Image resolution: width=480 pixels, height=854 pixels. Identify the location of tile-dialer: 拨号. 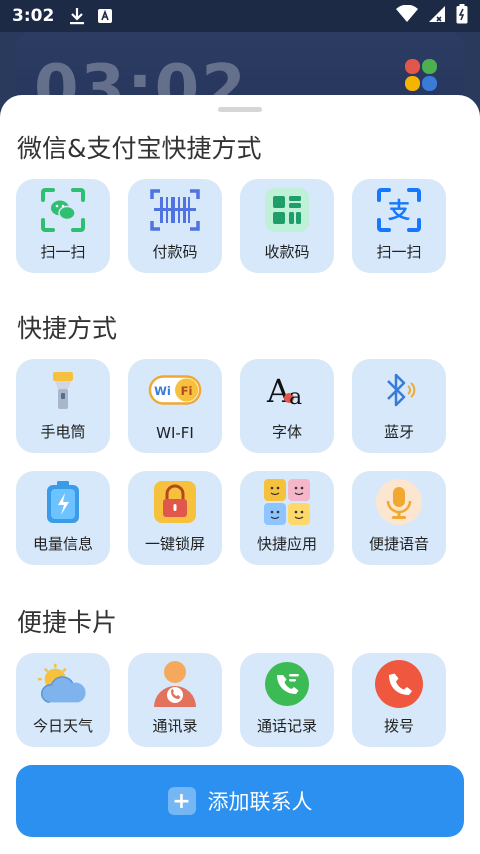
(399, 700).